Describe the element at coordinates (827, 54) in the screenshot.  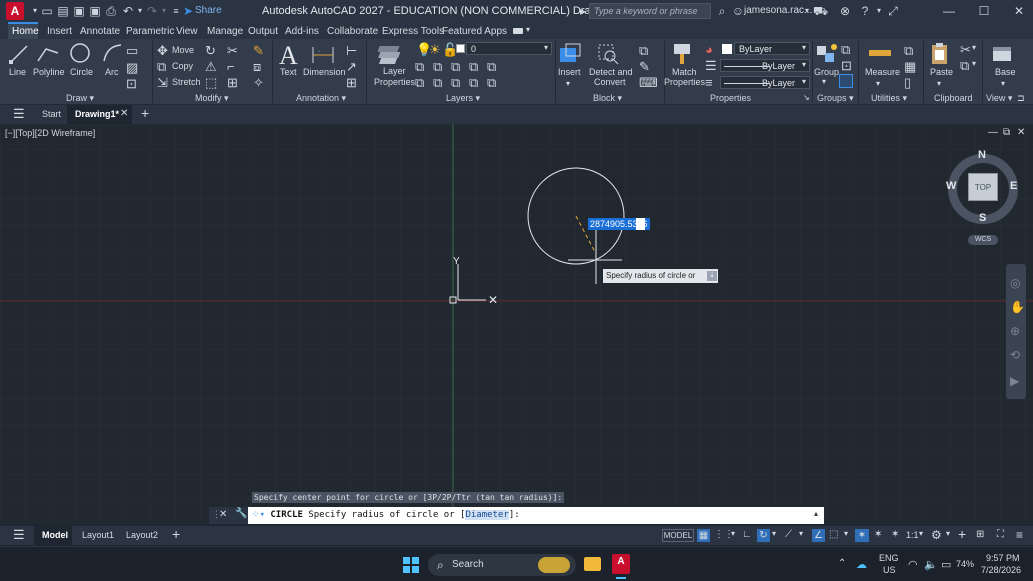
I see `group-icon` at that location.